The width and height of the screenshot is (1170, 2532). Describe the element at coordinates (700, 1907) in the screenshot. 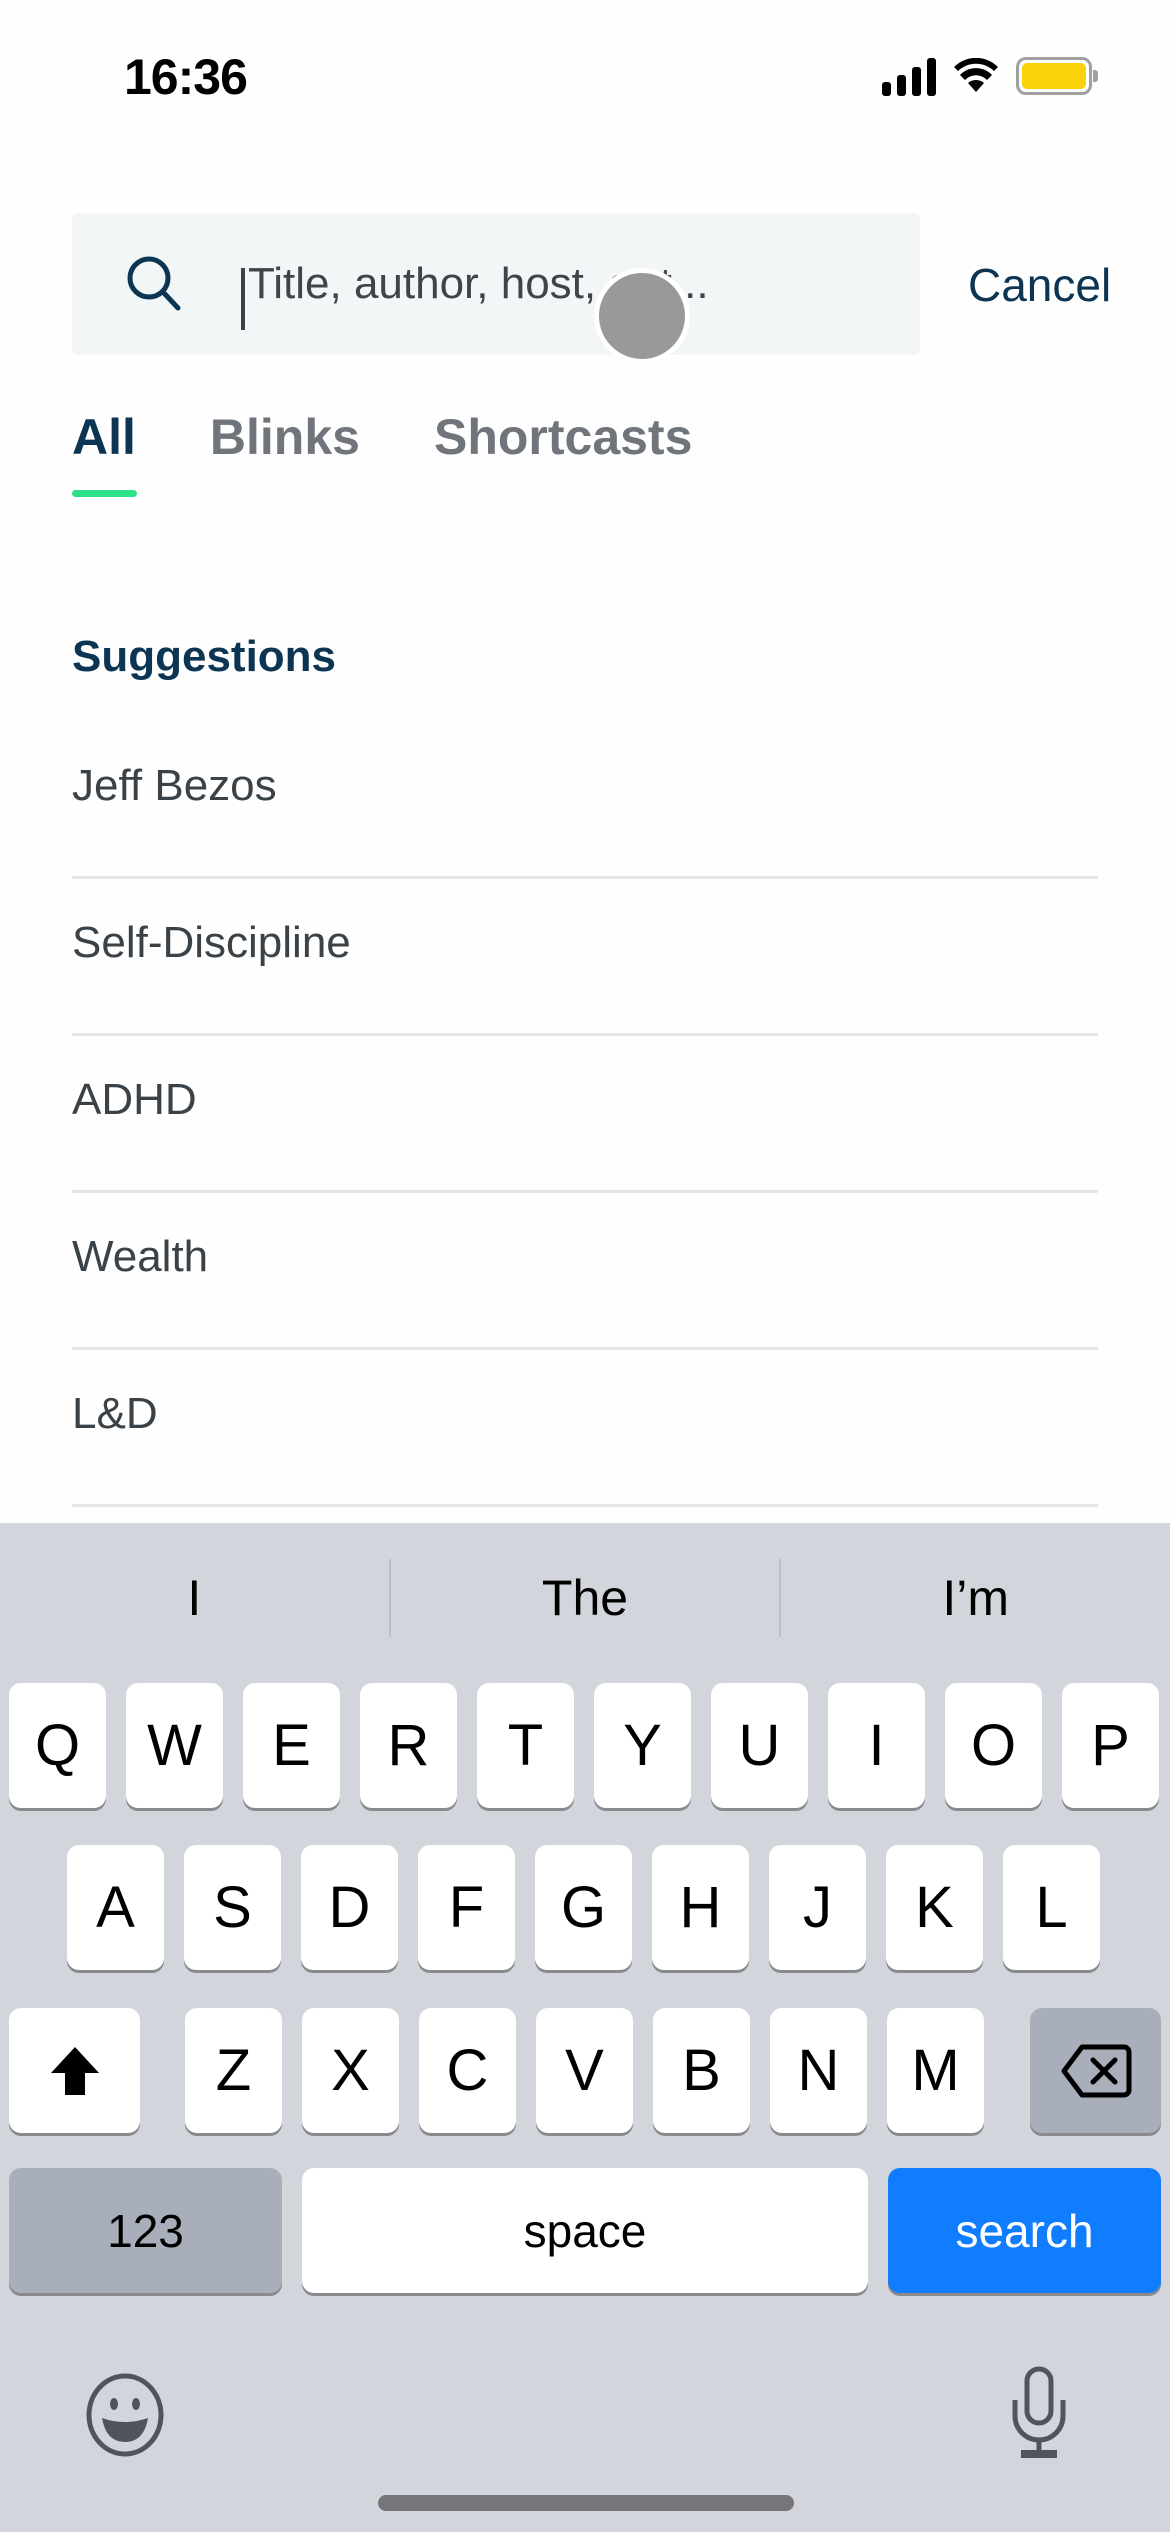

I see `key-h: H` at that location.